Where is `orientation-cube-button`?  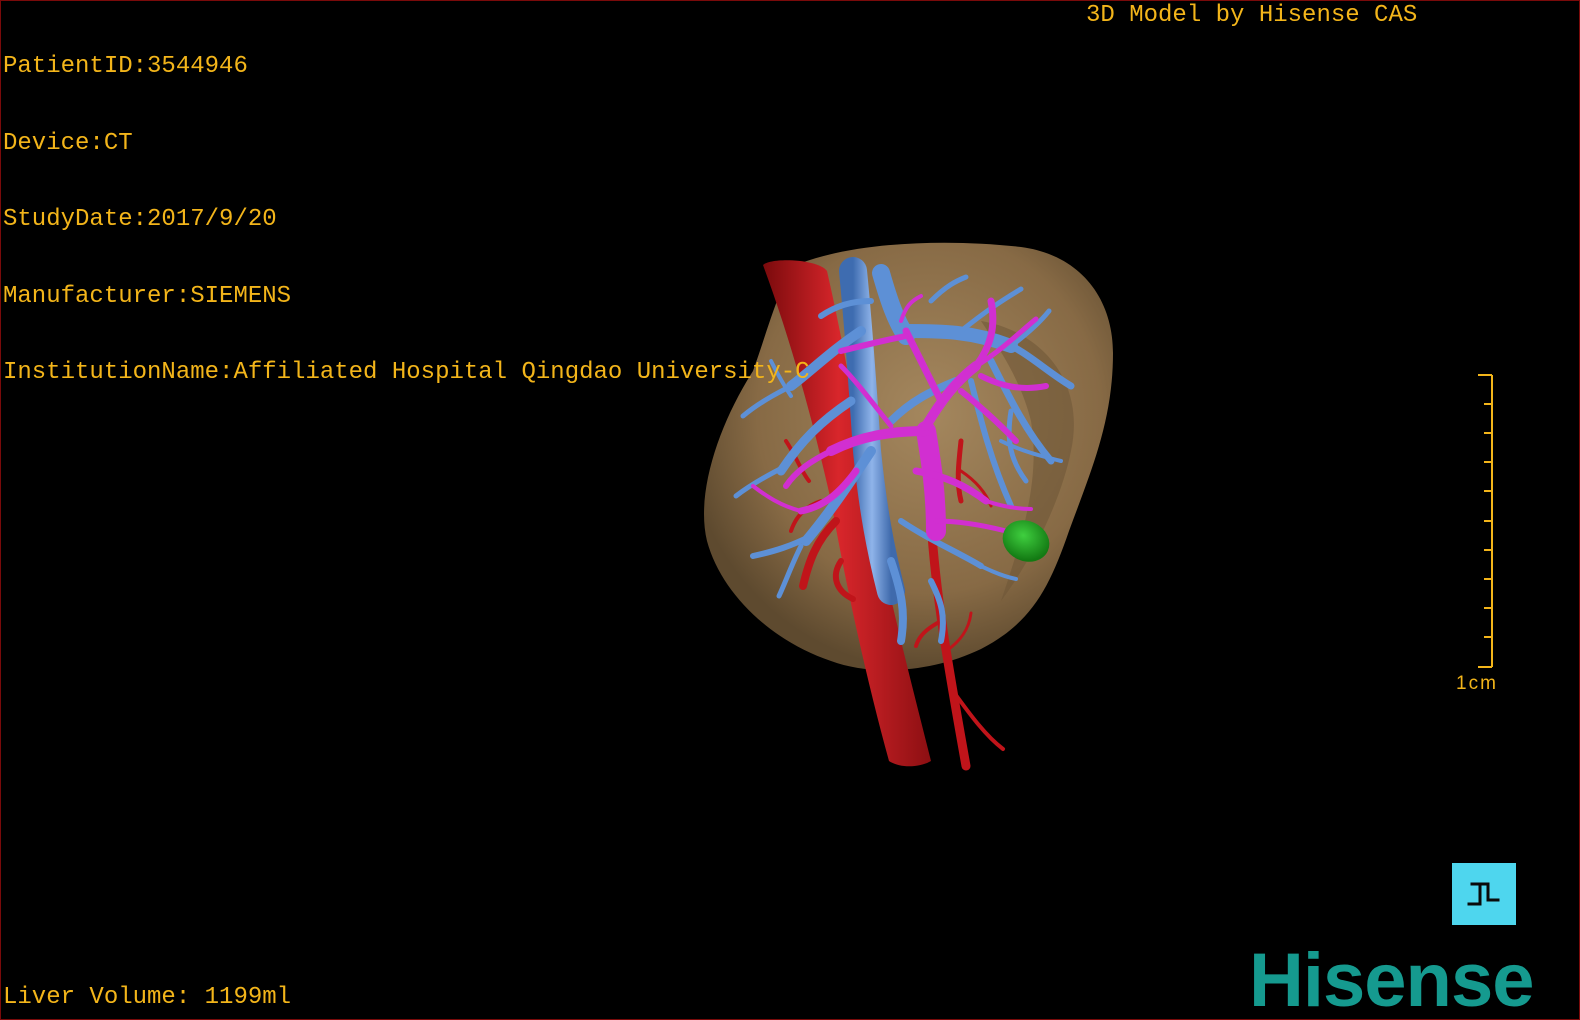
orientation-cube-button is located at coordinates (1484, 894).